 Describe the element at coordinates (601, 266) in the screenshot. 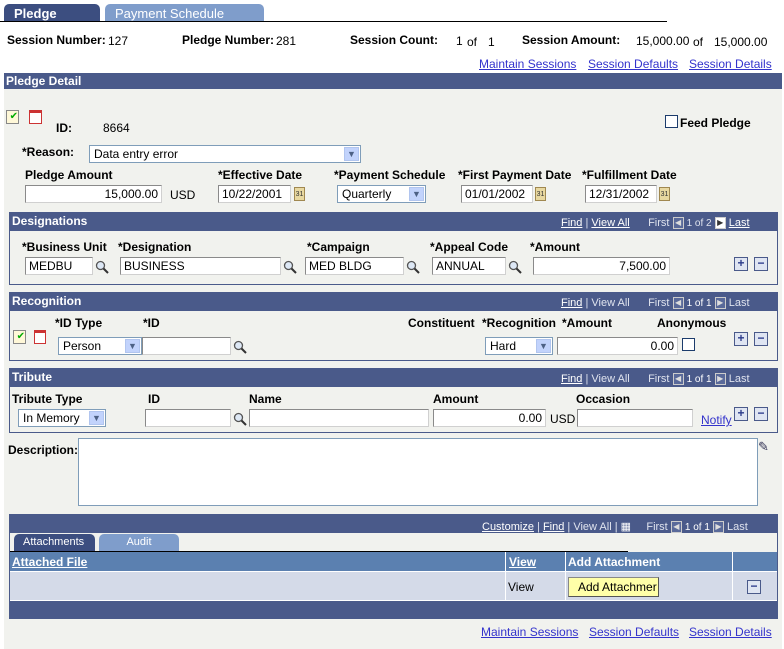

I see `designation-amount-input: 7,500.00` at that location.